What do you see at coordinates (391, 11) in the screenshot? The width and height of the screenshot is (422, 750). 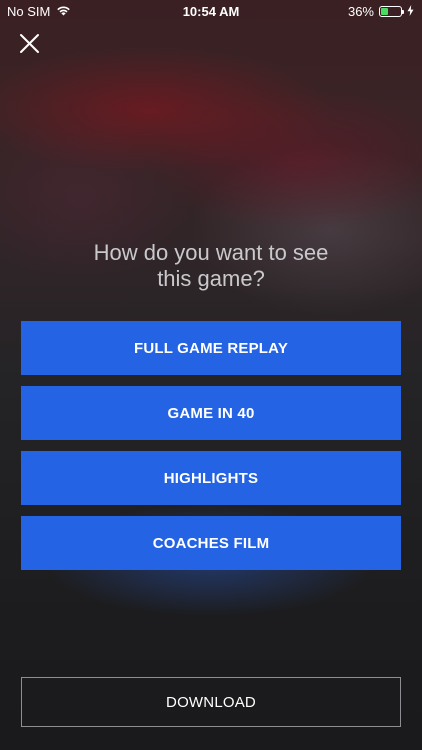 I see `battery-icon` at bounding box center [391, 11].